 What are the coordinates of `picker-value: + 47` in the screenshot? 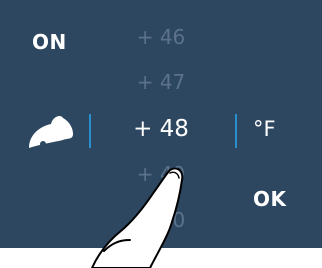 It's located at (161, 82).